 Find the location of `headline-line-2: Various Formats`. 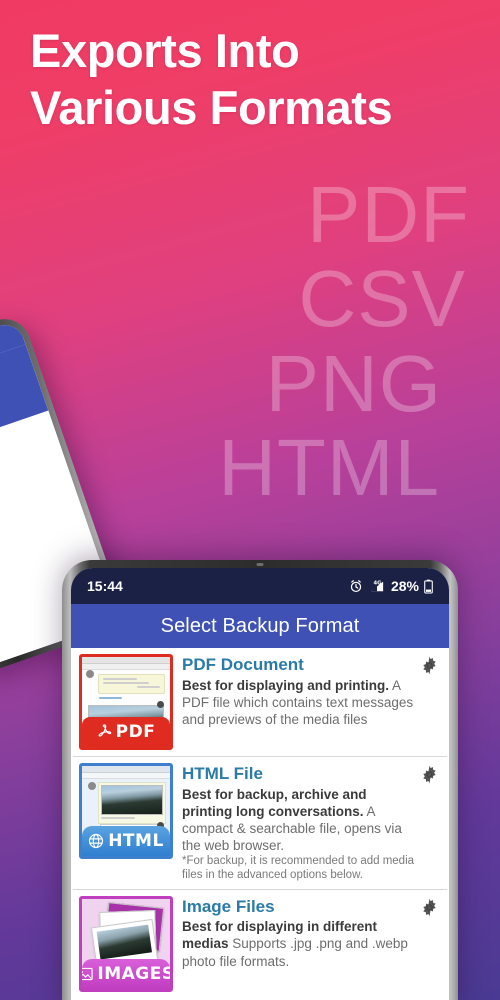

headline-line-2: Various Formats is located at coordinates (211, 108).